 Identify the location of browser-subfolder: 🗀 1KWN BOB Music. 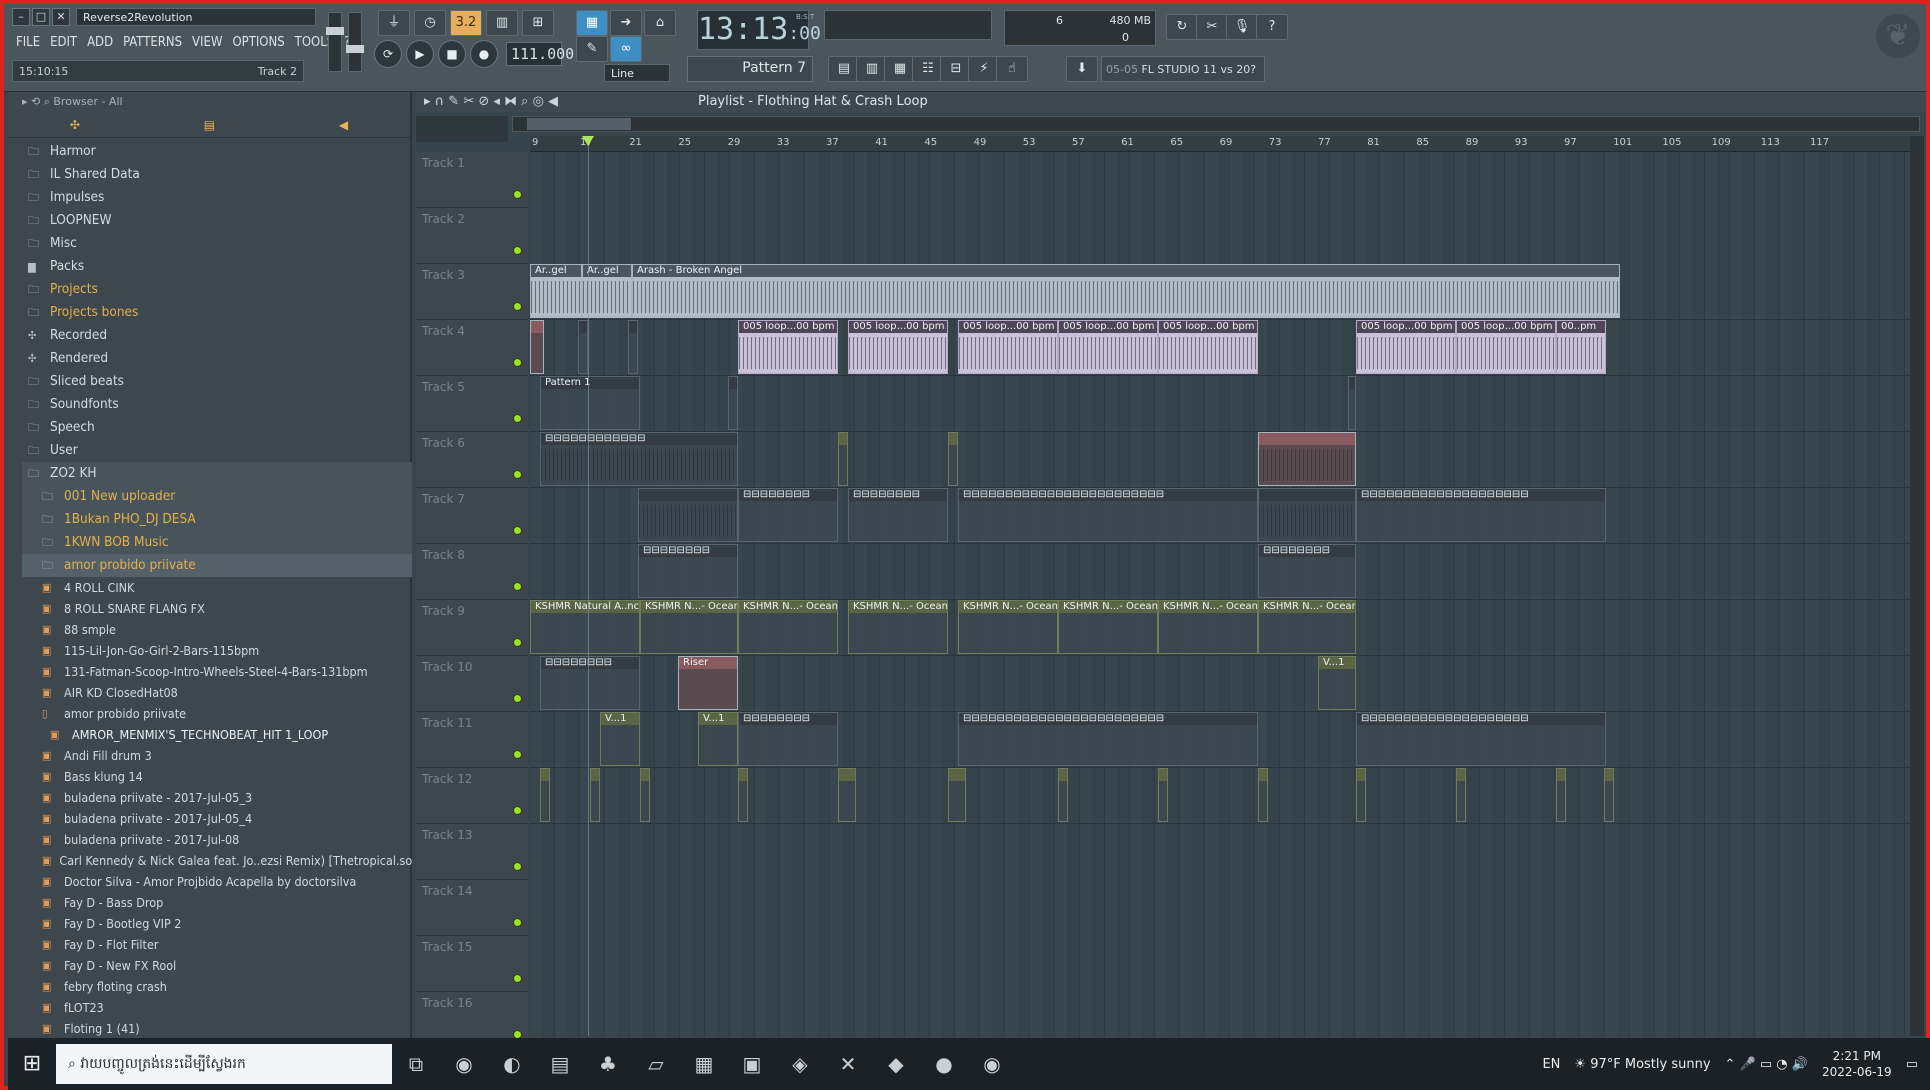
(217, 542).